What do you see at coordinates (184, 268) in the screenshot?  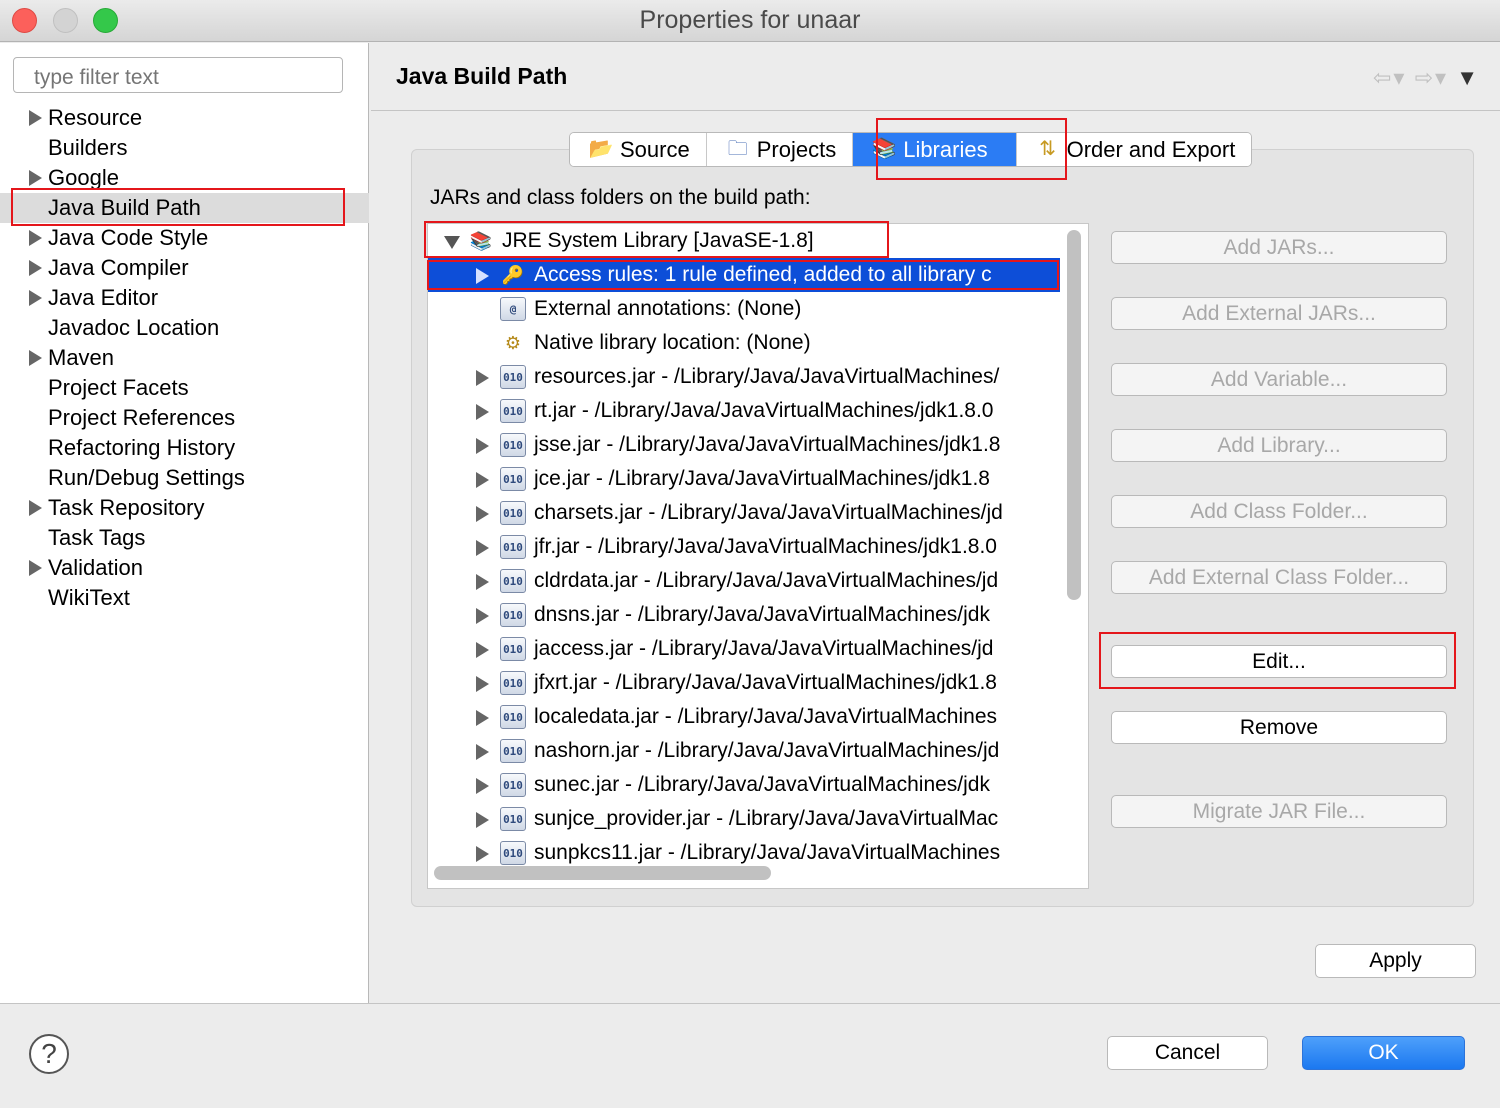 I see `sidebar-item-java-compiler: Java Compiler` at bounding box center [184, 268].